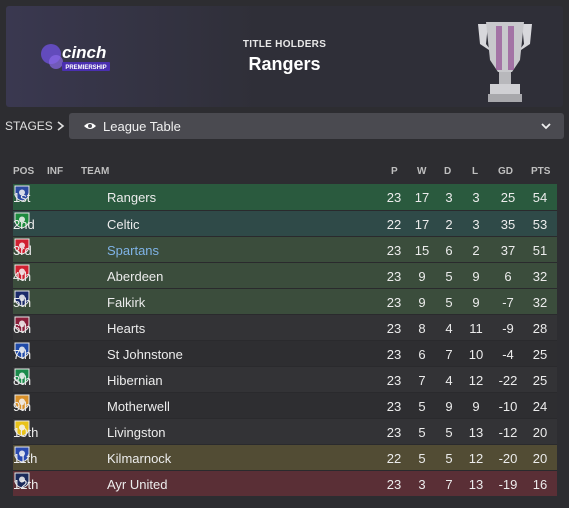  Describe the element at coordinates (422, 406) in the screenshot. I see `won-cell: 5` at that location.